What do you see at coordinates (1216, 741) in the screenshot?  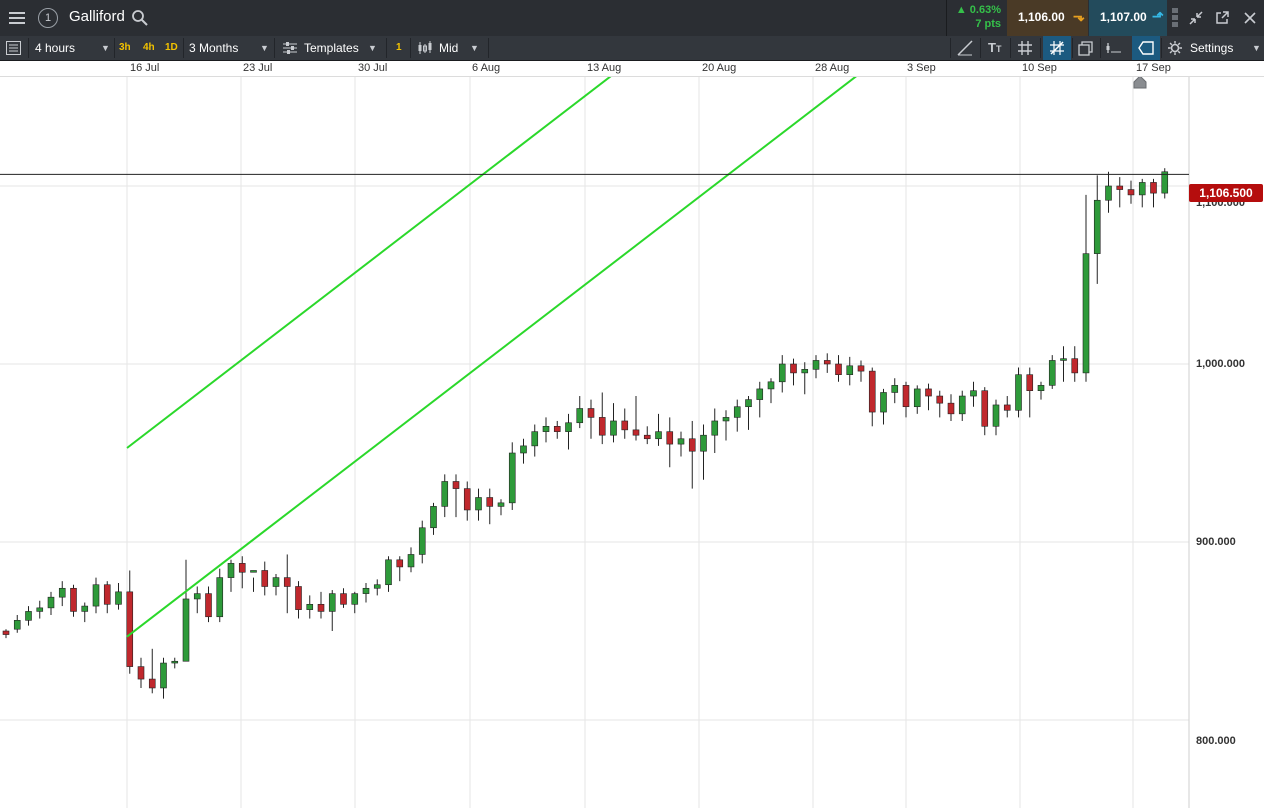 I see `price-tick-label: 800.000` at bounding box center [1216, 741].